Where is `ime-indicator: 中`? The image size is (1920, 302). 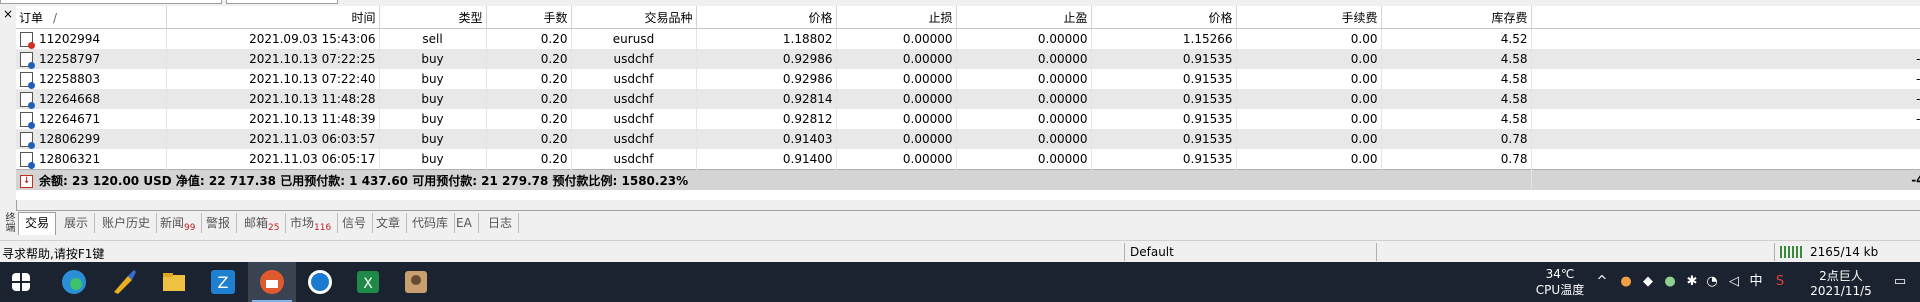
ime-indicator: 中 is located at coordinates (1756, 282).